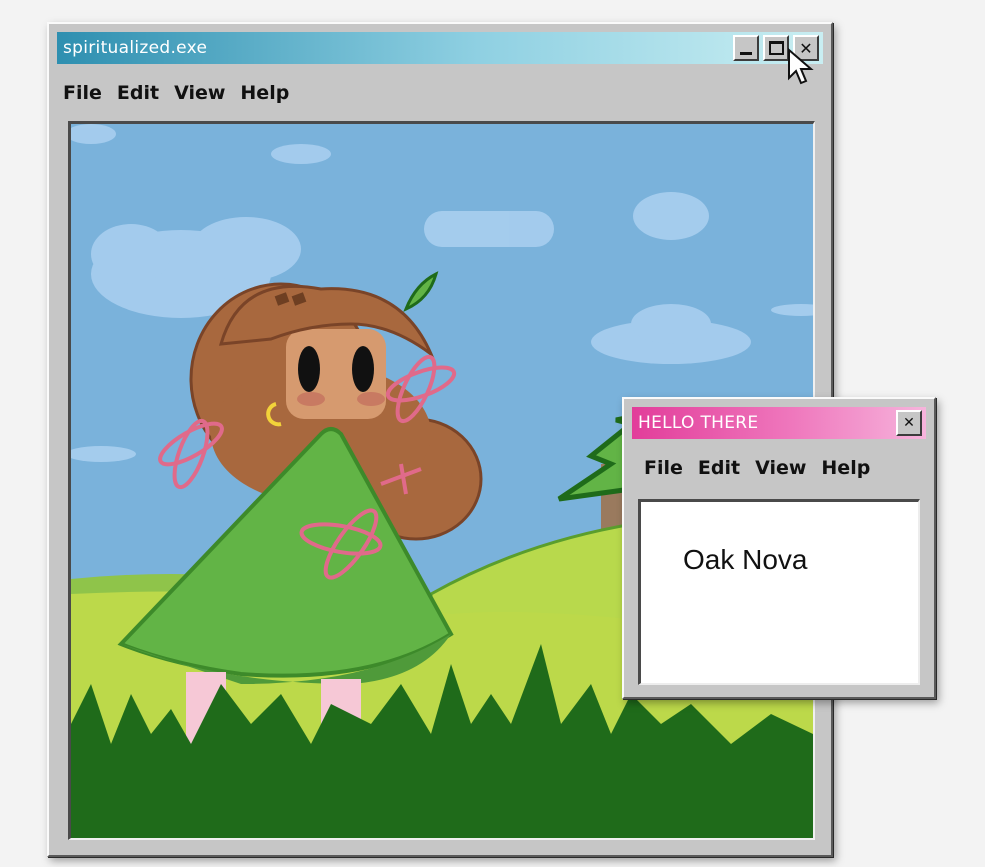 This screenshot has height=867, width=985. I want to click on dialog-menubar: File Edit View Help, so click(764, 468).